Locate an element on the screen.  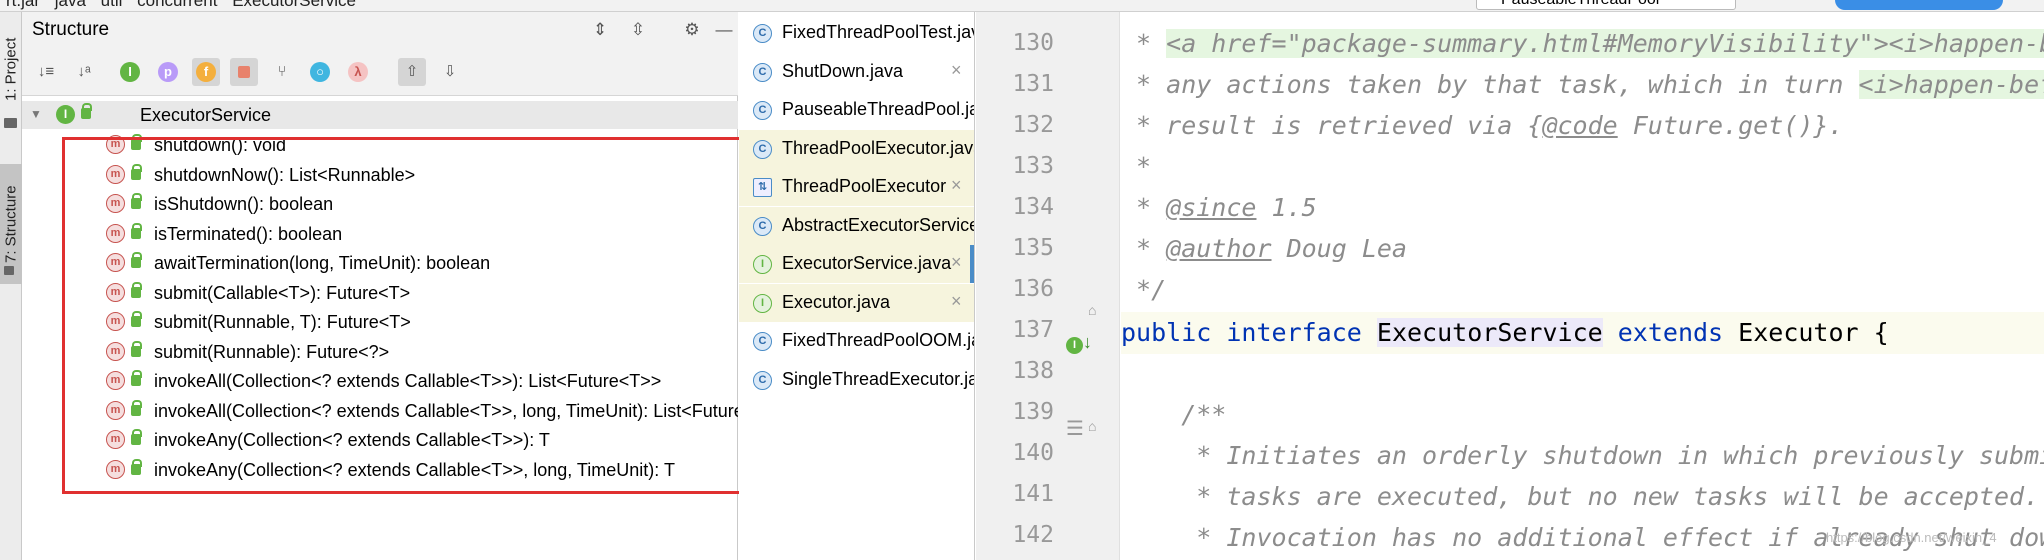
line-number: 142 is located at coordinates (1033, 535).